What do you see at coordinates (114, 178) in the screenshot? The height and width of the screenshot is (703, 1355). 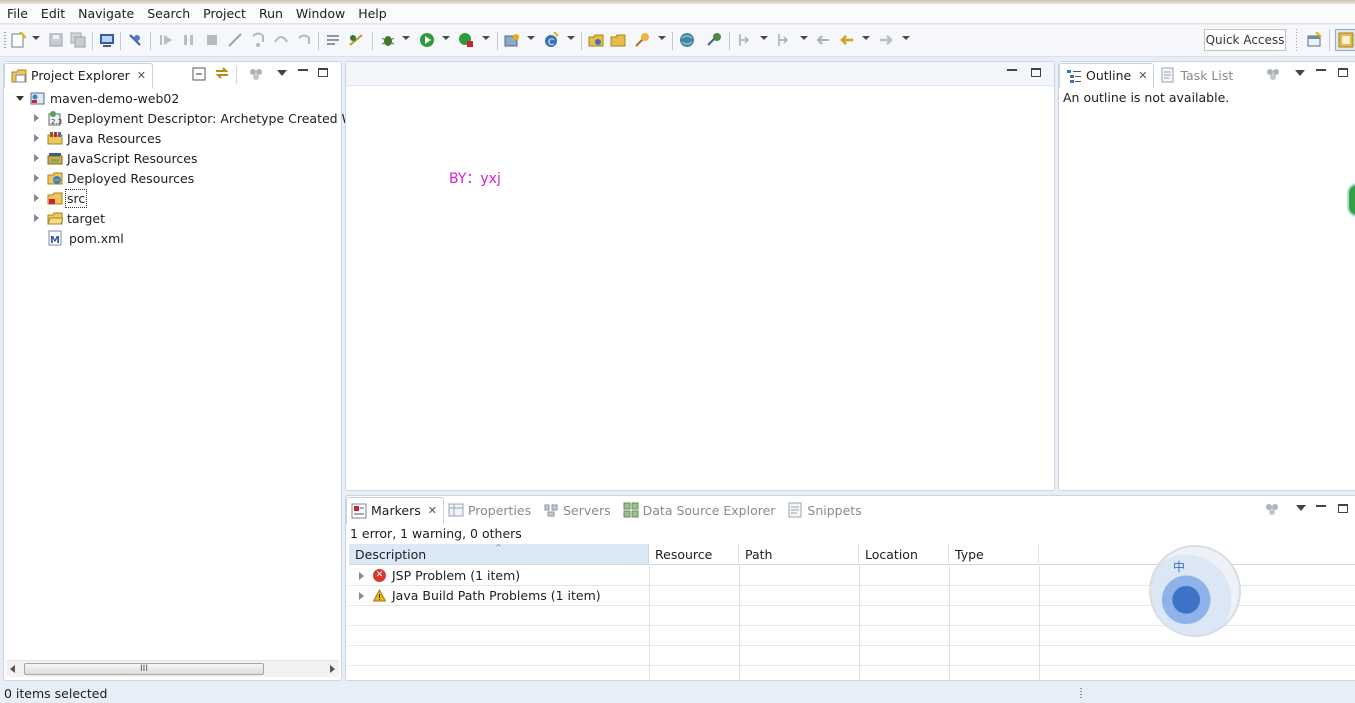 I see `tree-item-deployed-resources: Deployed Resources` at bounding box center [114, 178].